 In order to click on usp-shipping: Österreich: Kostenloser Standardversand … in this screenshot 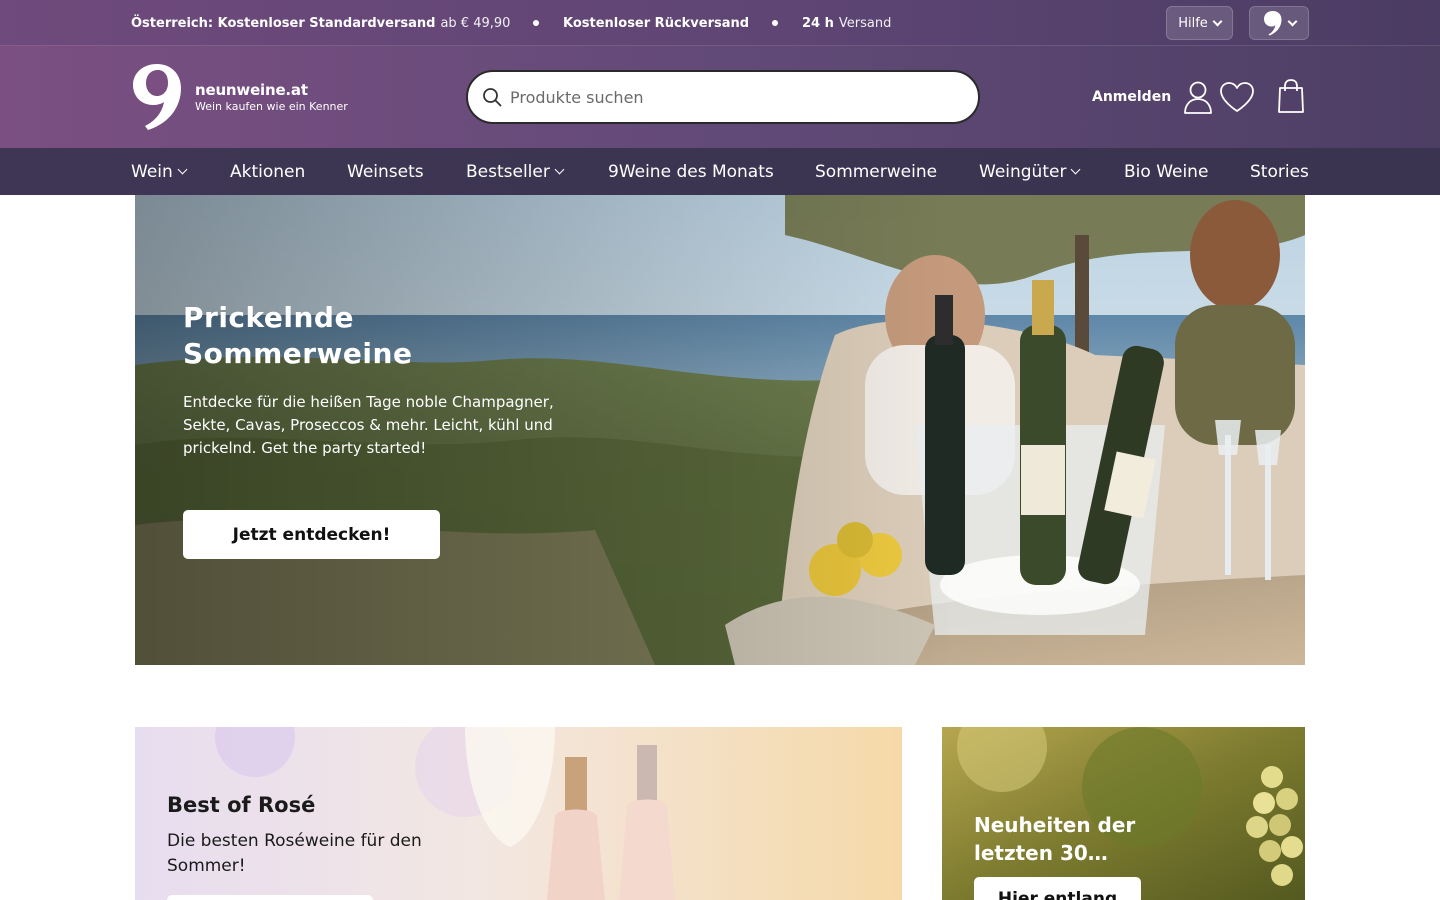, I will do `click(320, 23)`.